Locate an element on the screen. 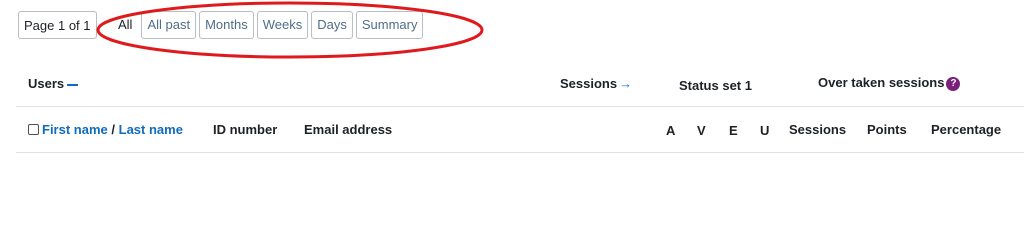 The height and width of the screenshot is (247, 1024). sort-last-name: Last name is located at coordinates (151, 129).